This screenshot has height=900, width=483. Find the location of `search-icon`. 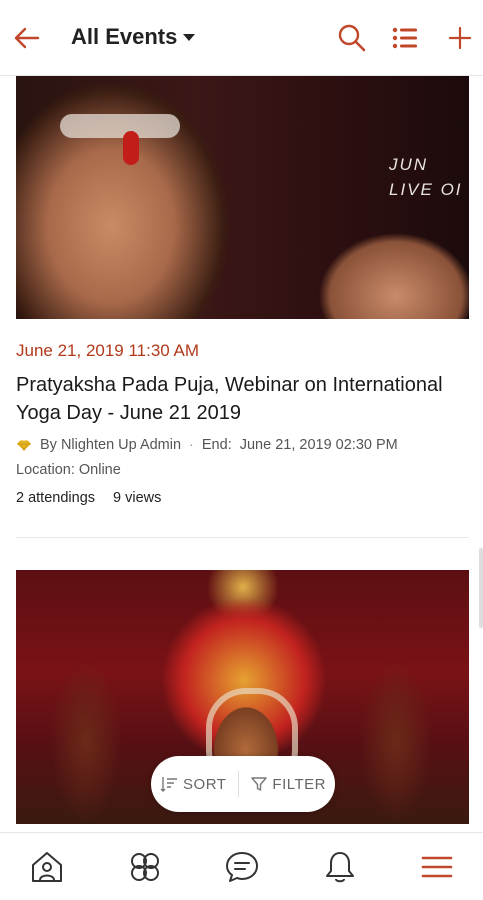

search-icon is located at coordinates (352, 38).